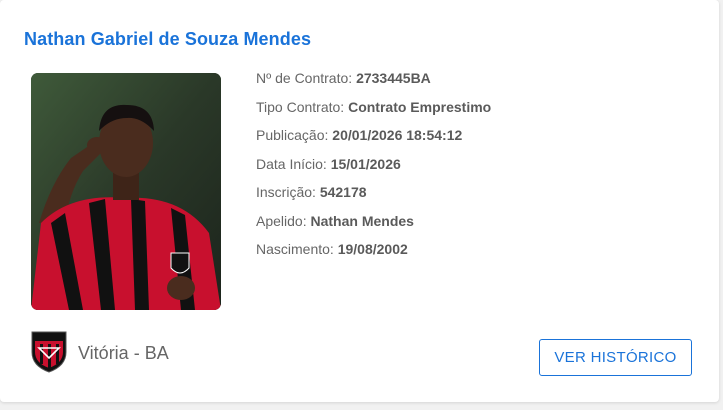 The image size is (723, 410). What do you see at coordinates (365, 163) in the screenshot?
I see `detail-value: 15/01/2026` at bounding box center [365, 163].